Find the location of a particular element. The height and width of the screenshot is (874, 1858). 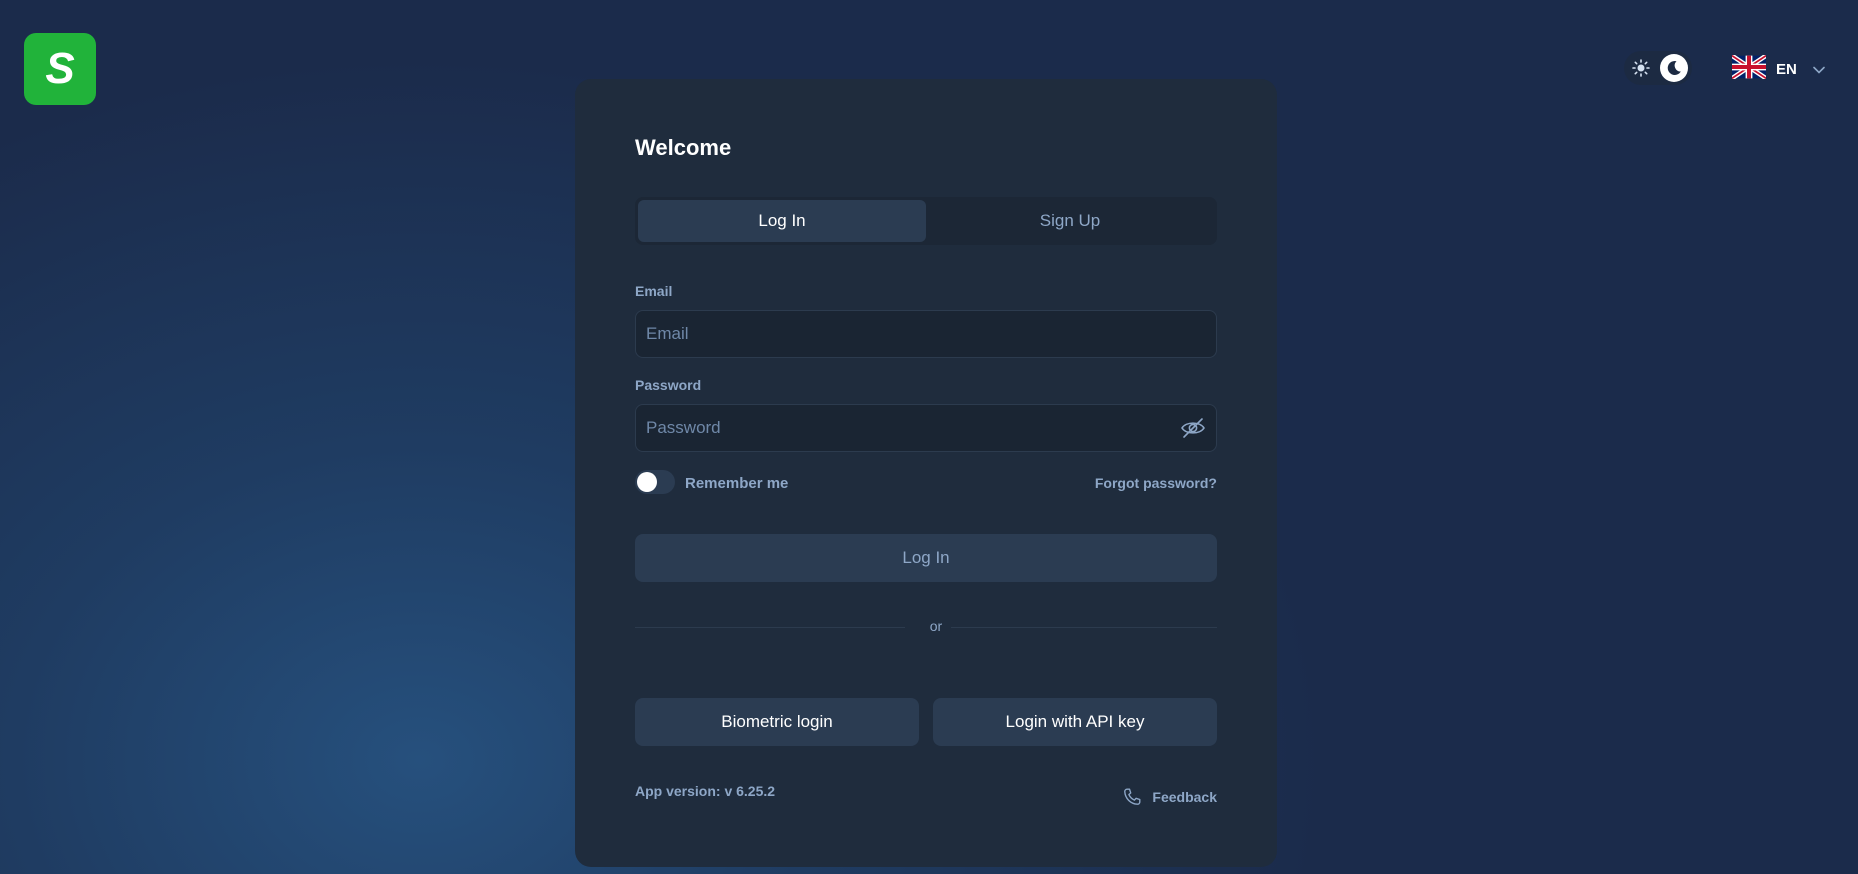

language-code: EN is located at coordinates (1786, 69).